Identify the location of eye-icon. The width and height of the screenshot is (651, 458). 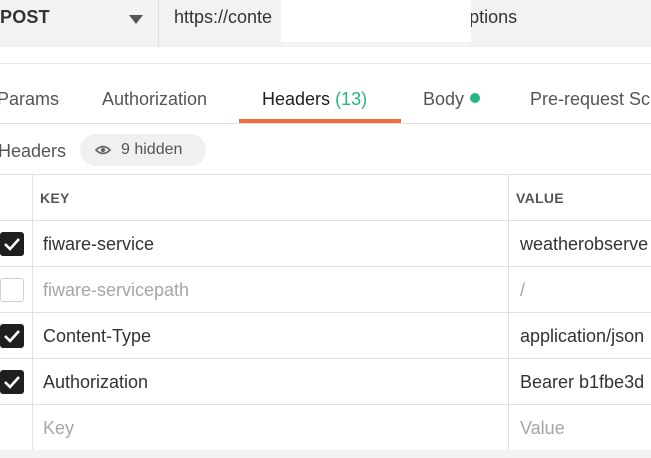
(103, 150).